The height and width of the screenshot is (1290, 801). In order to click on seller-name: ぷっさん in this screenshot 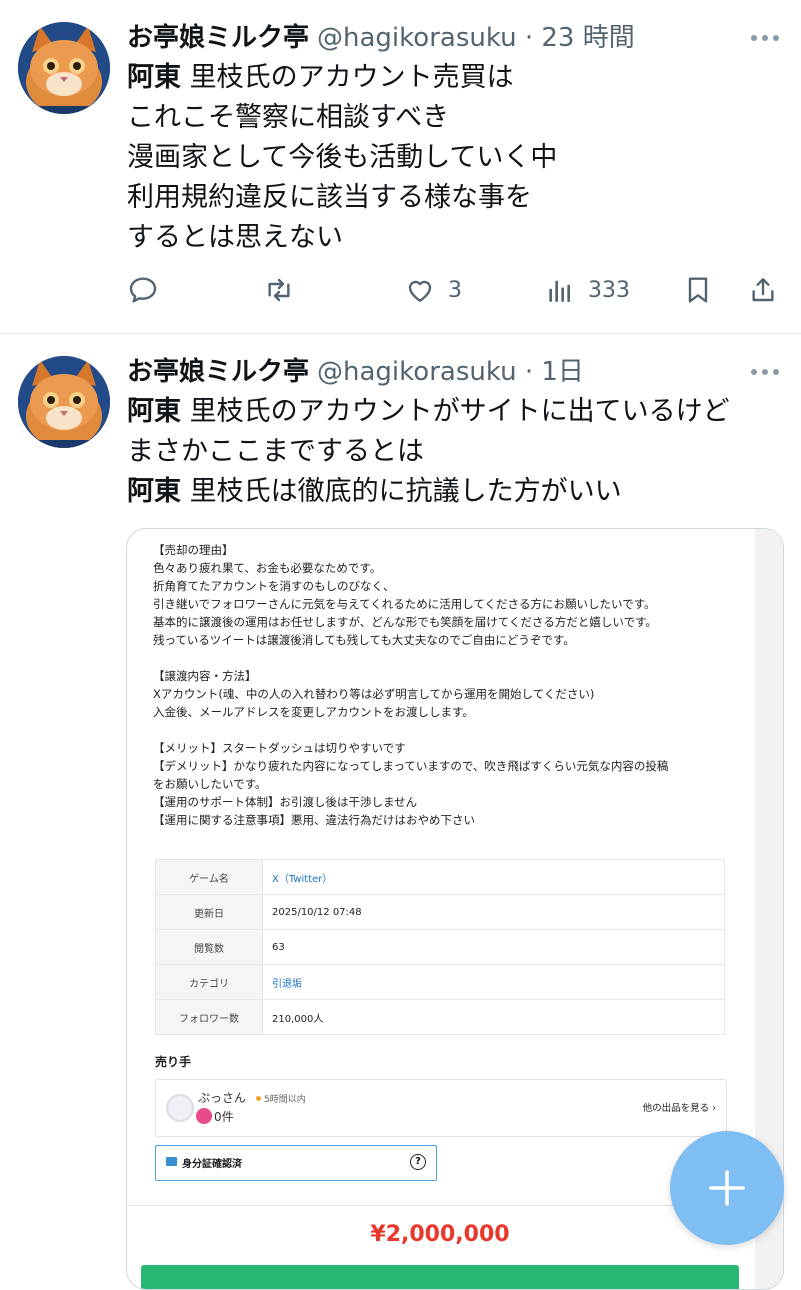, I will do `click(222, 1098)`.